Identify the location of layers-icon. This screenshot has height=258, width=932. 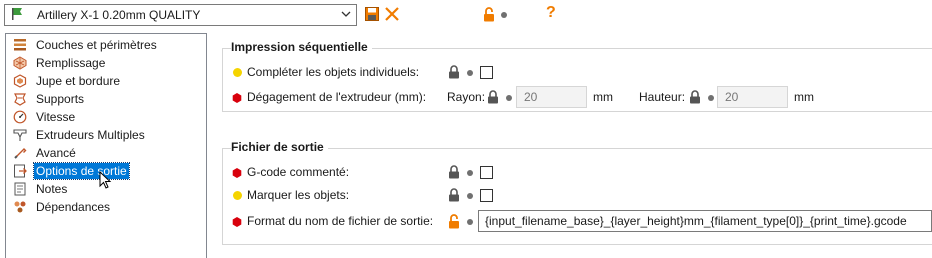
(20, 45).